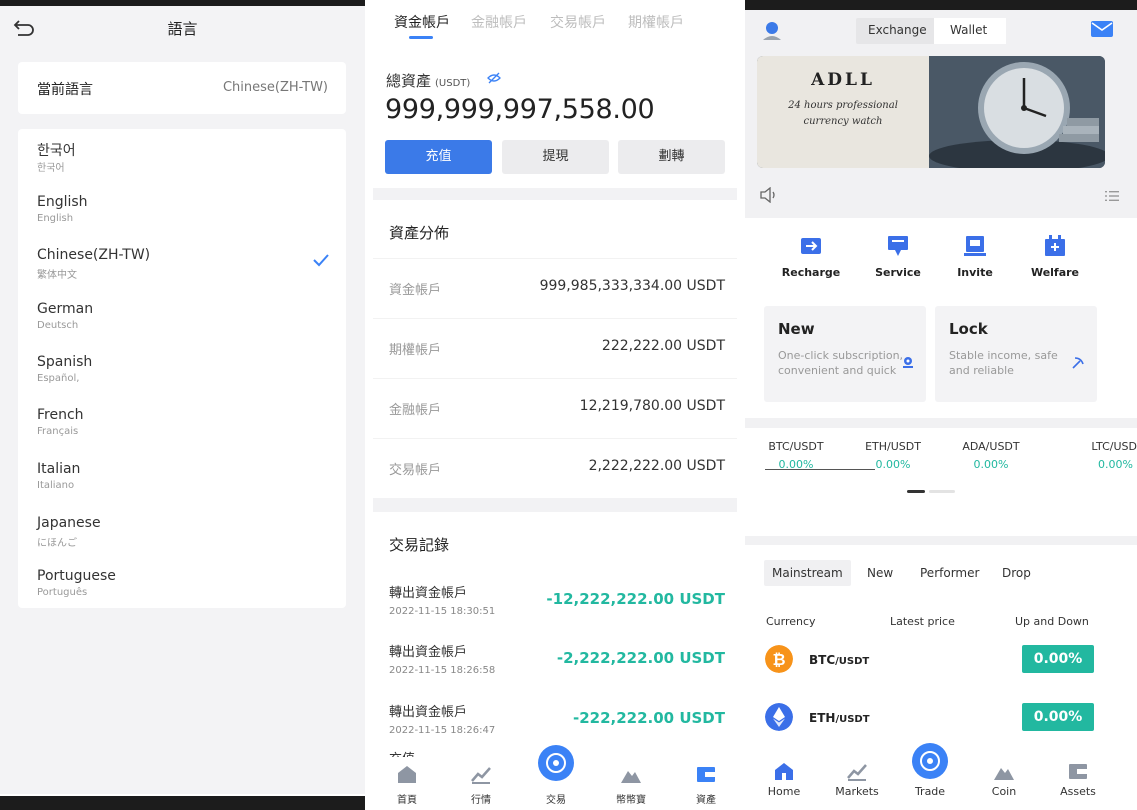 This screenshot has height=810, width=1137. What do you see at coordinates (941, 197) in the screenshot?
I see `notice-bar` at bounding box center [941, 197].